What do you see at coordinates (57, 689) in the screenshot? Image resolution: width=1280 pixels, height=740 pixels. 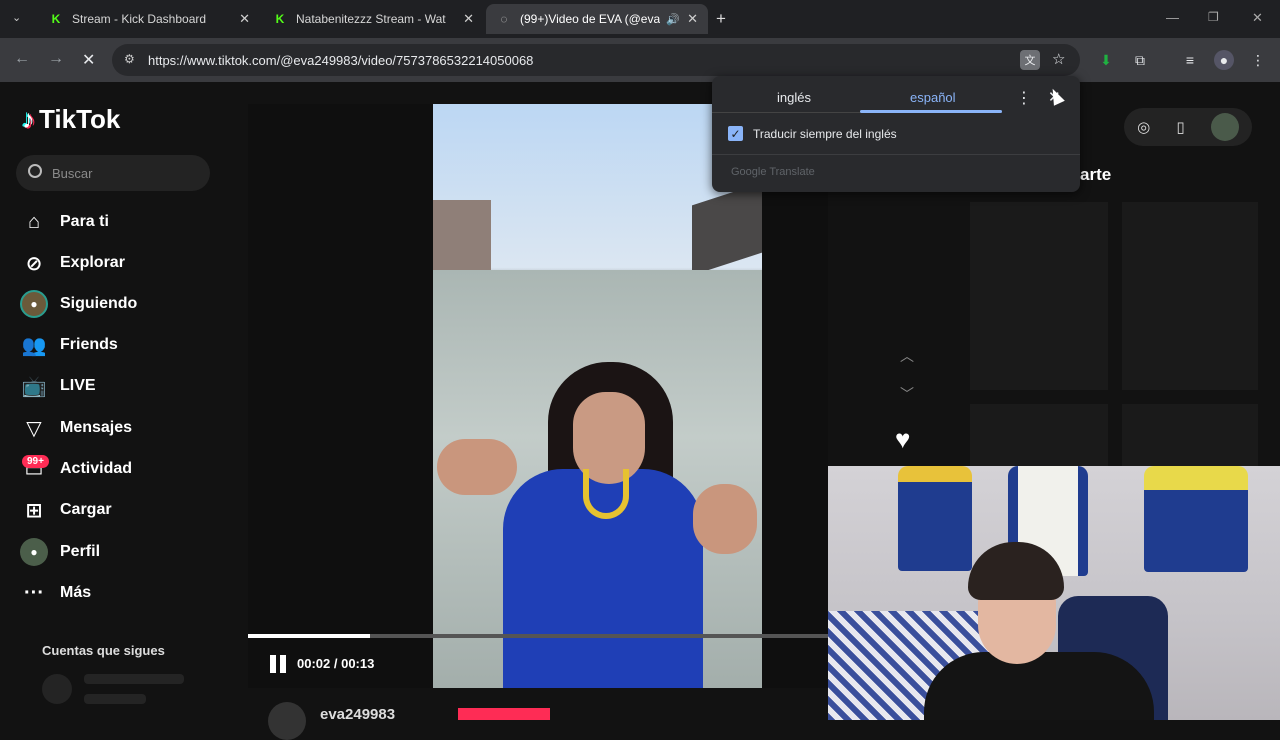 I see `following-placeholder-avatar` at bounding box center [57, 689].